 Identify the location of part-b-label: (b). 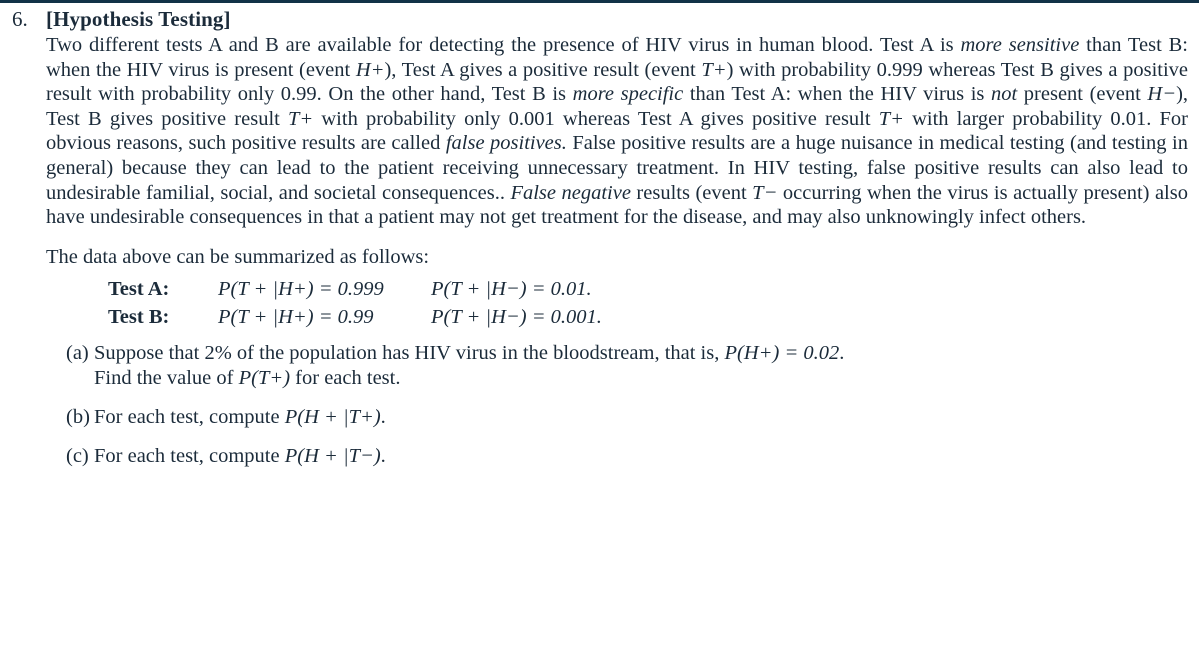
(78, 417).